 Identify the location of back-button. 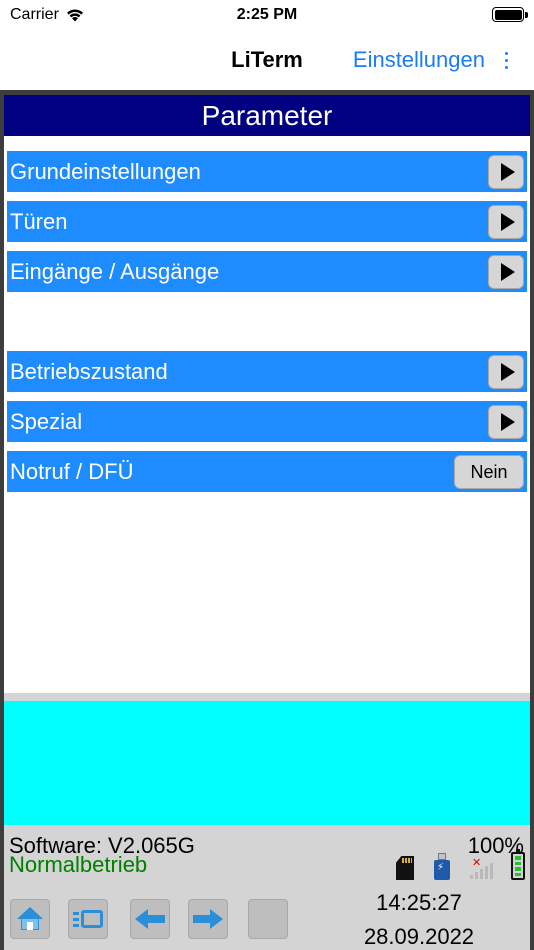
(150, 919).